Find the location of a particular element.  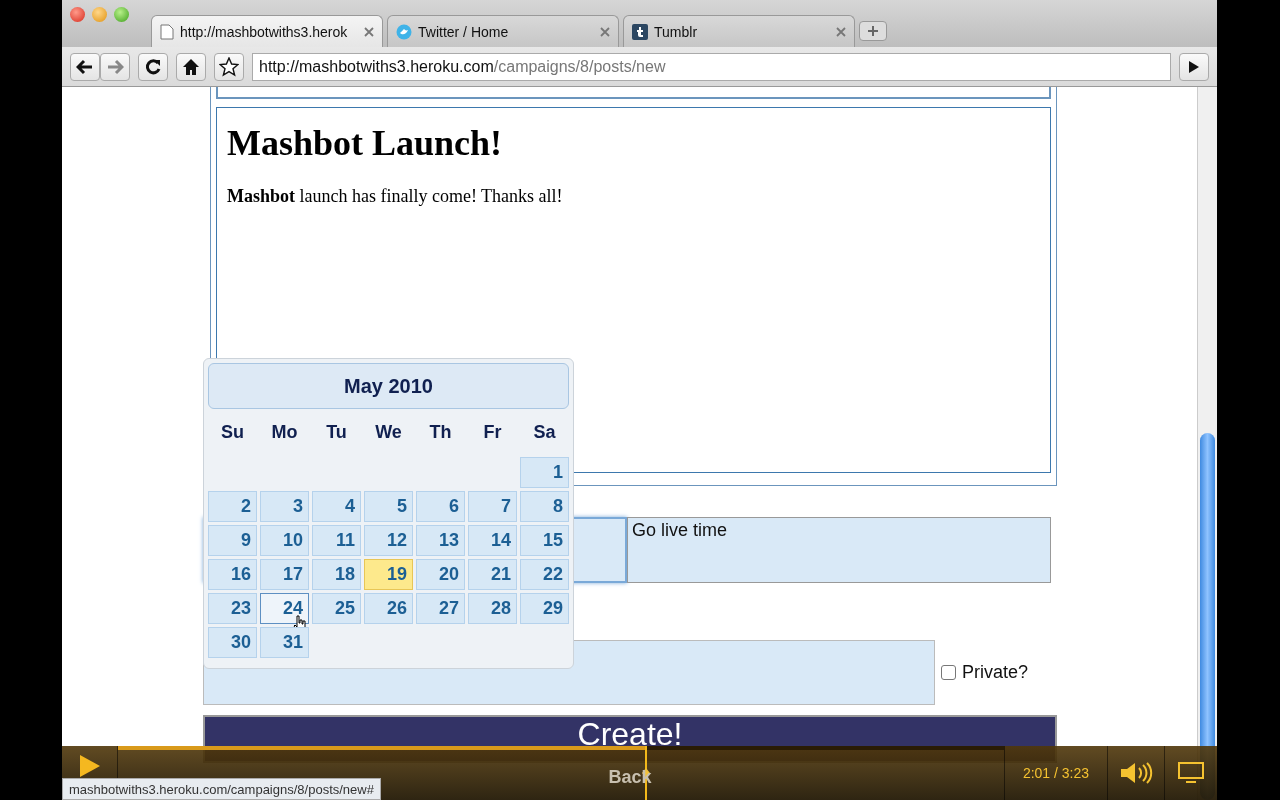

calendar-day: 21 is located at coordinates (492, 574).